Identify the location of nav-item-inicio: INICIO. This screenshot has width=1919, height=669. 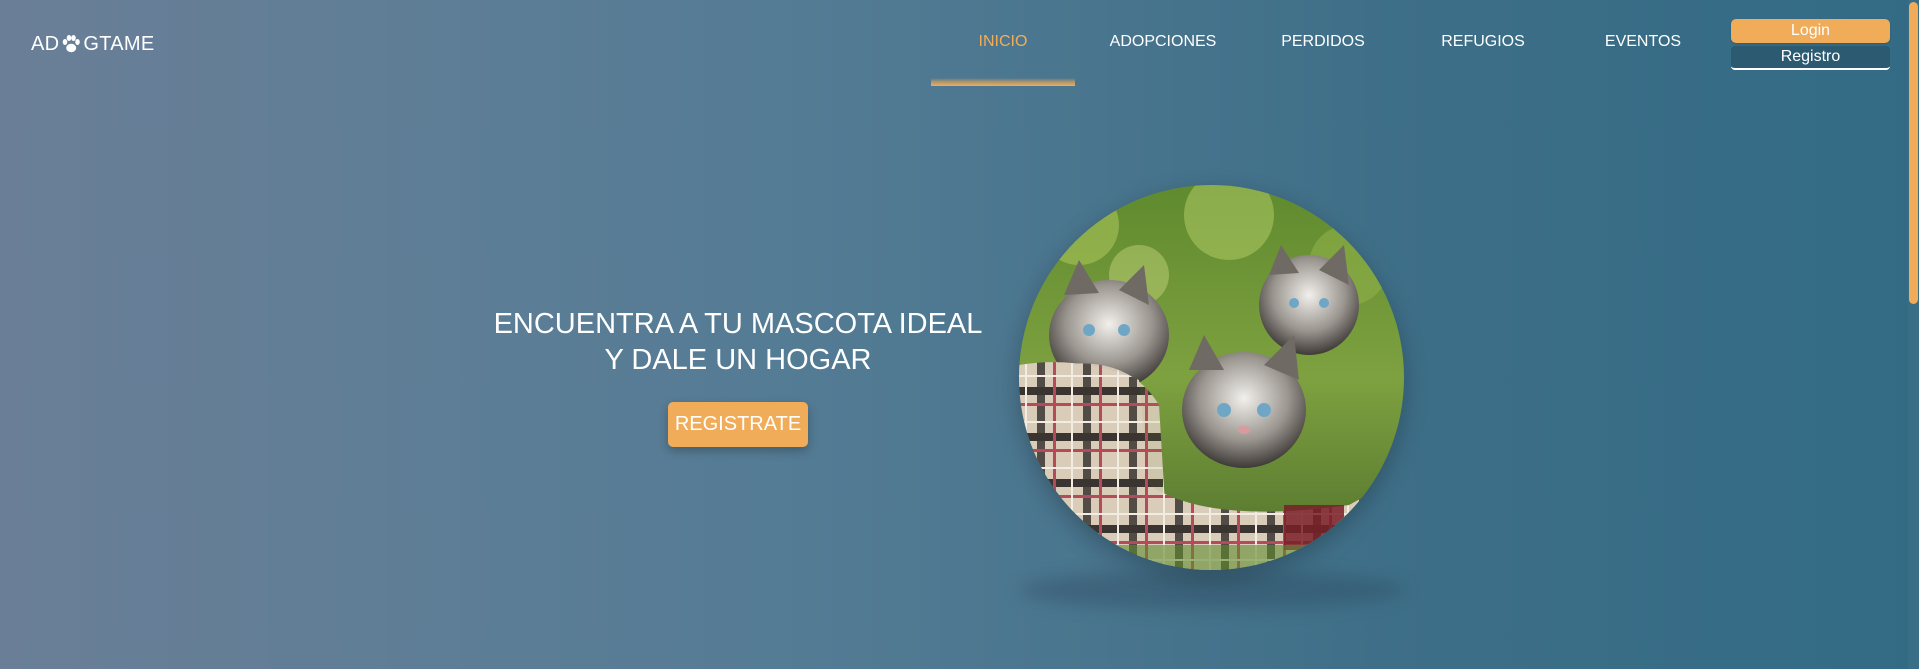
(1003, 42).